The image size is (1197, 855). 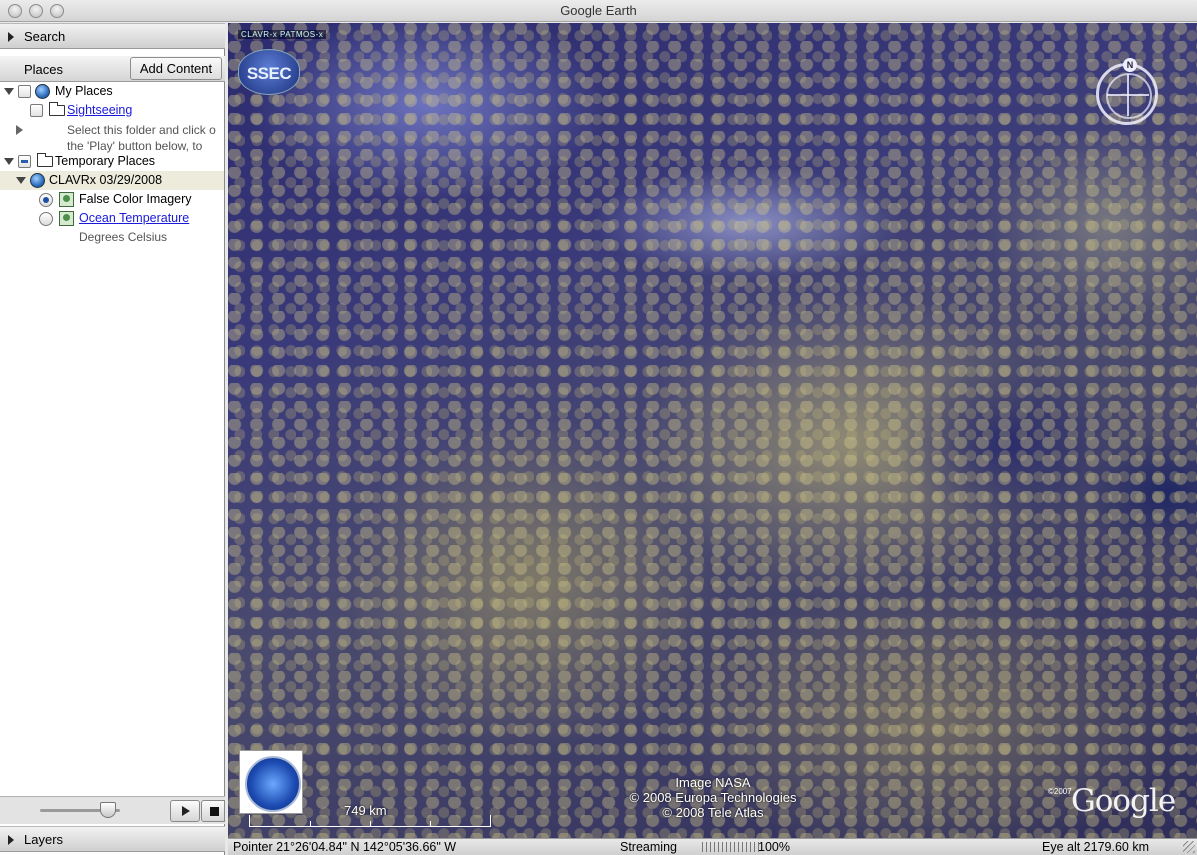 I want to click on attribution-line: © 2008 Tele Atlas, so click(x=713, y=812).